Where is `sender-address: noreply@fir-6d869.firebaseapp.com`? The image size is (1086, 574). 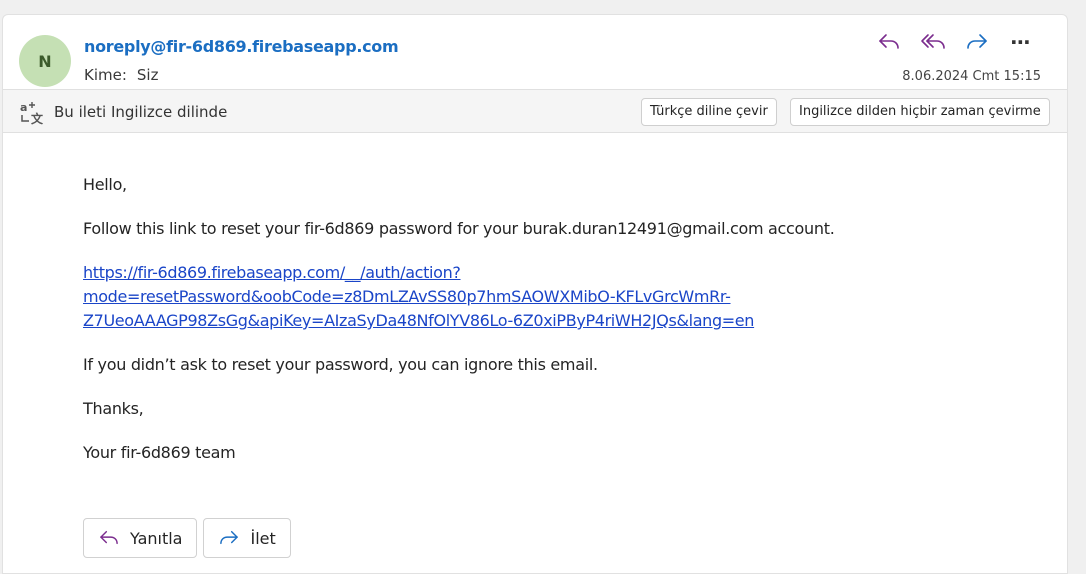
sender-address: noreply@fir-6d869.firebaseapp.com is located at coordinates (241, 46).